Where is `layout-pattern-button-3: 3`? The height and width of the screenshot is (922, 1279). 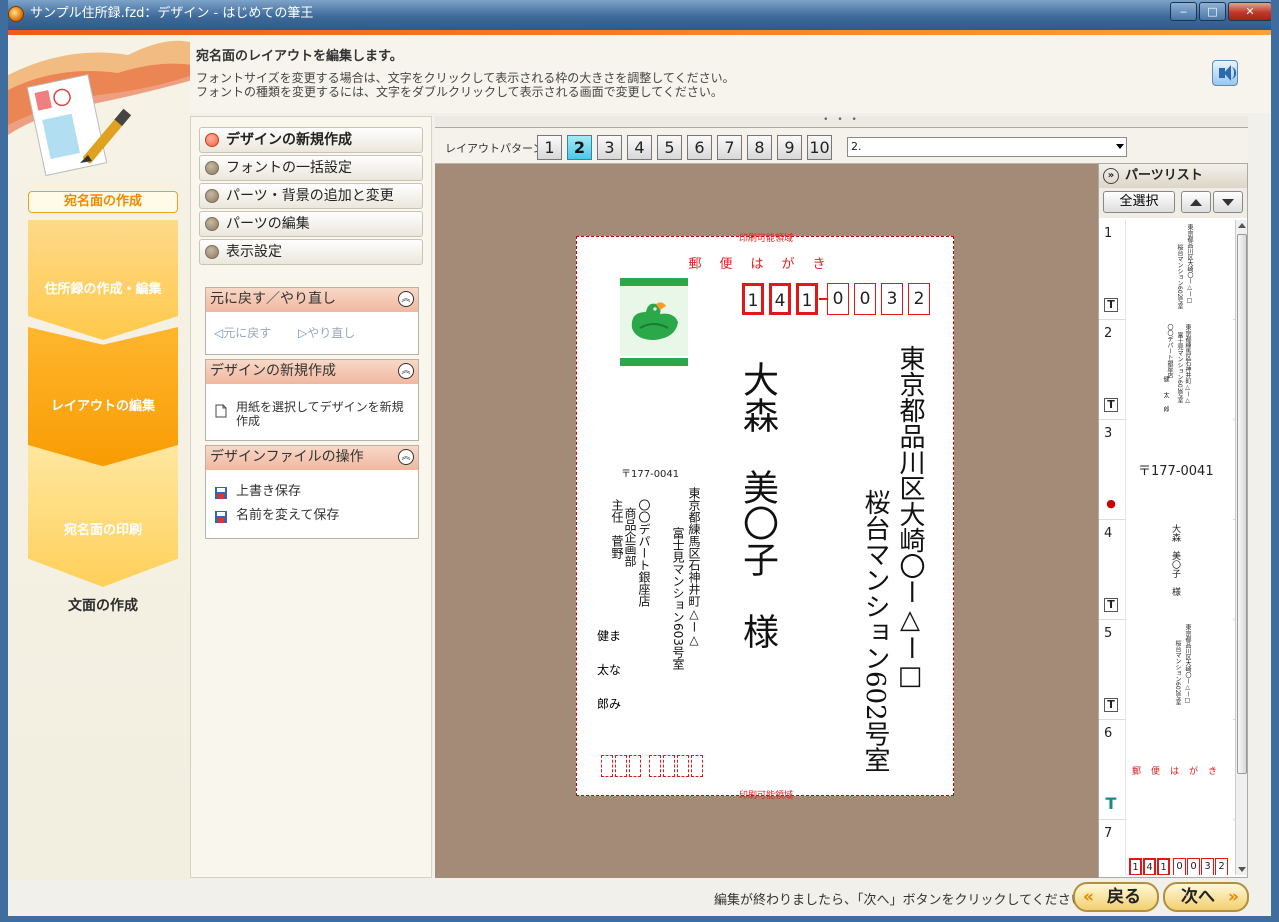 layout-pattern-button-3: 3 is located at coordinates (609, 147).